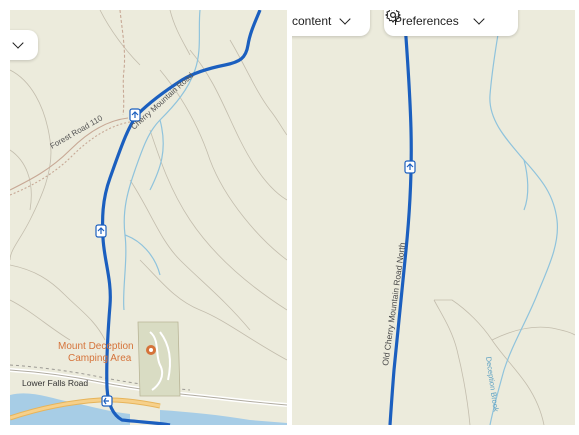  I want to click on contour-lines, so click(504, 362).